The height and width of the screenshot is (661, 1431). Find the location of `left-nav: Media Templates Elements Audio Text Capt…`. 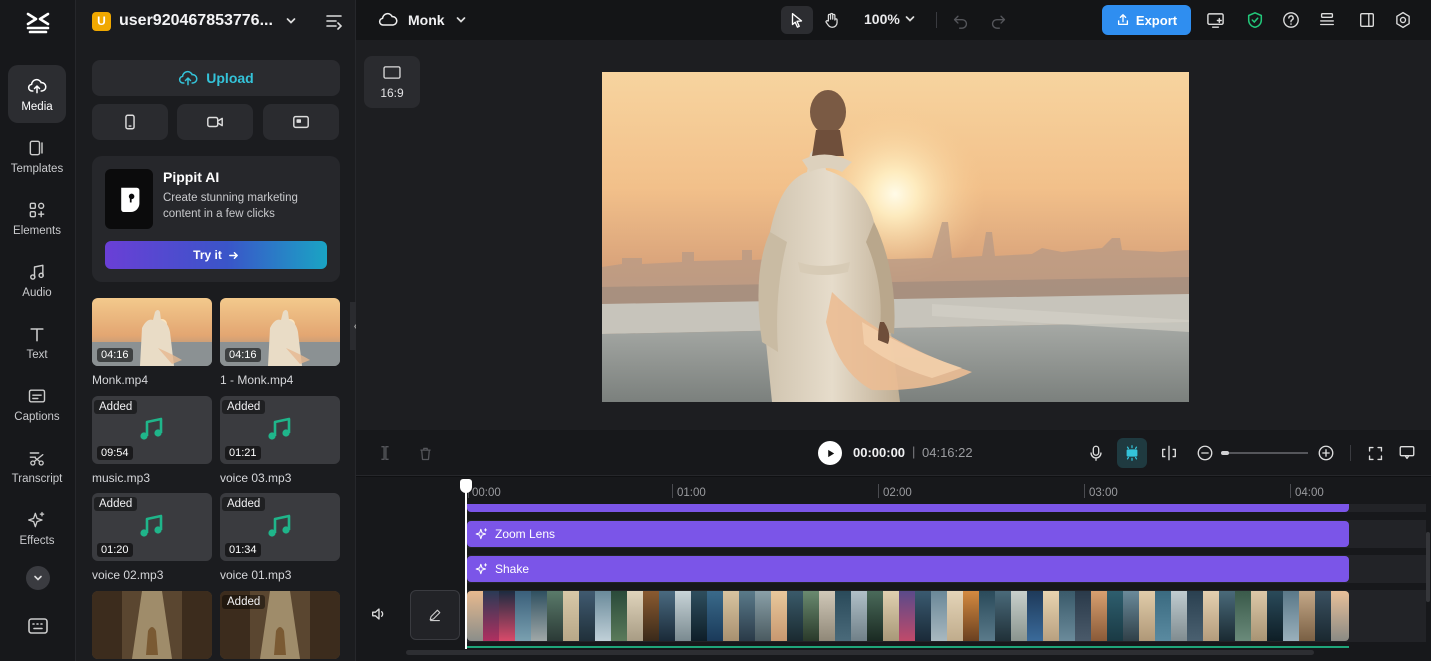

left-nav: Media Templates Elements Audio Text Capt… is located at coordinates (38, 330).